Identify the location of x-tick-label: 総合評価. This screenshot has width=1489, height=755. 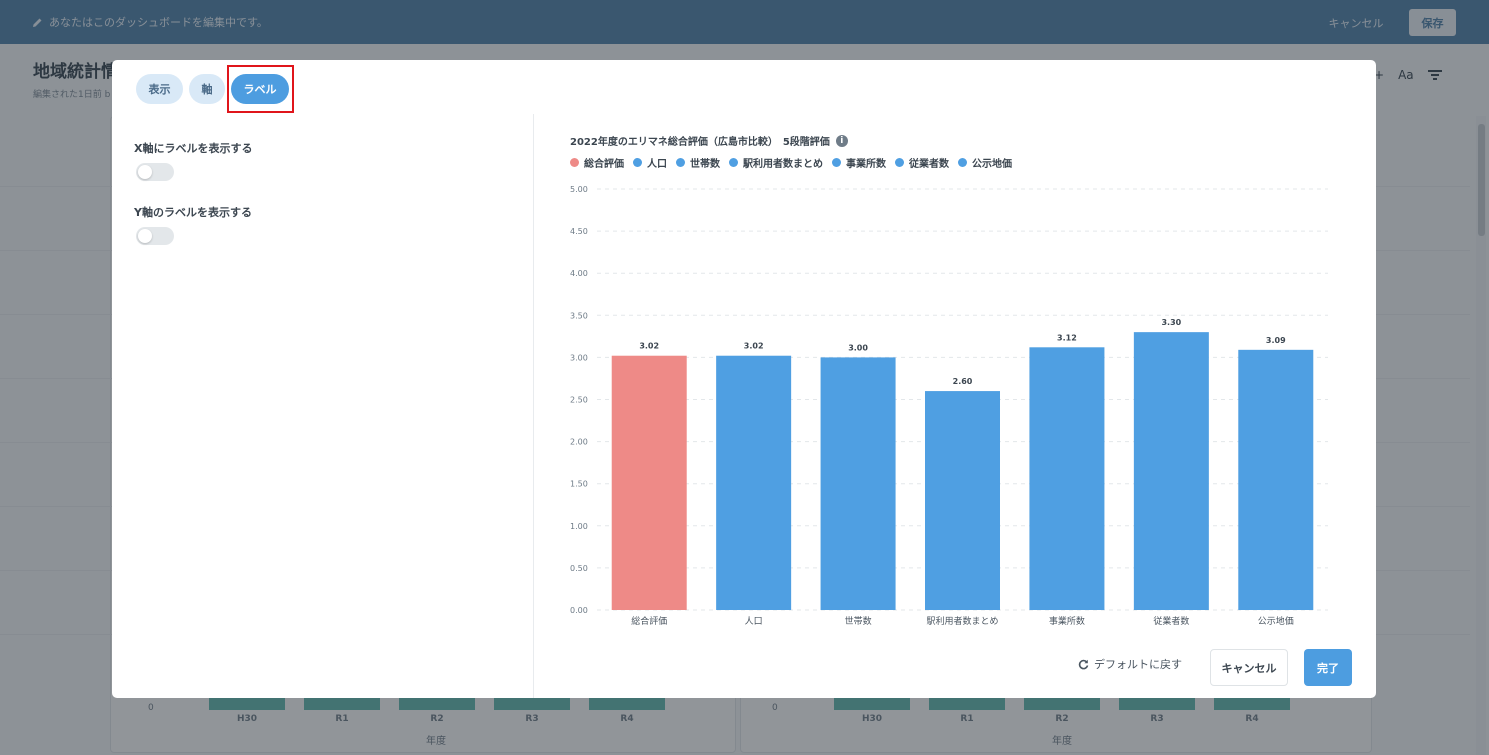
(649, 621).